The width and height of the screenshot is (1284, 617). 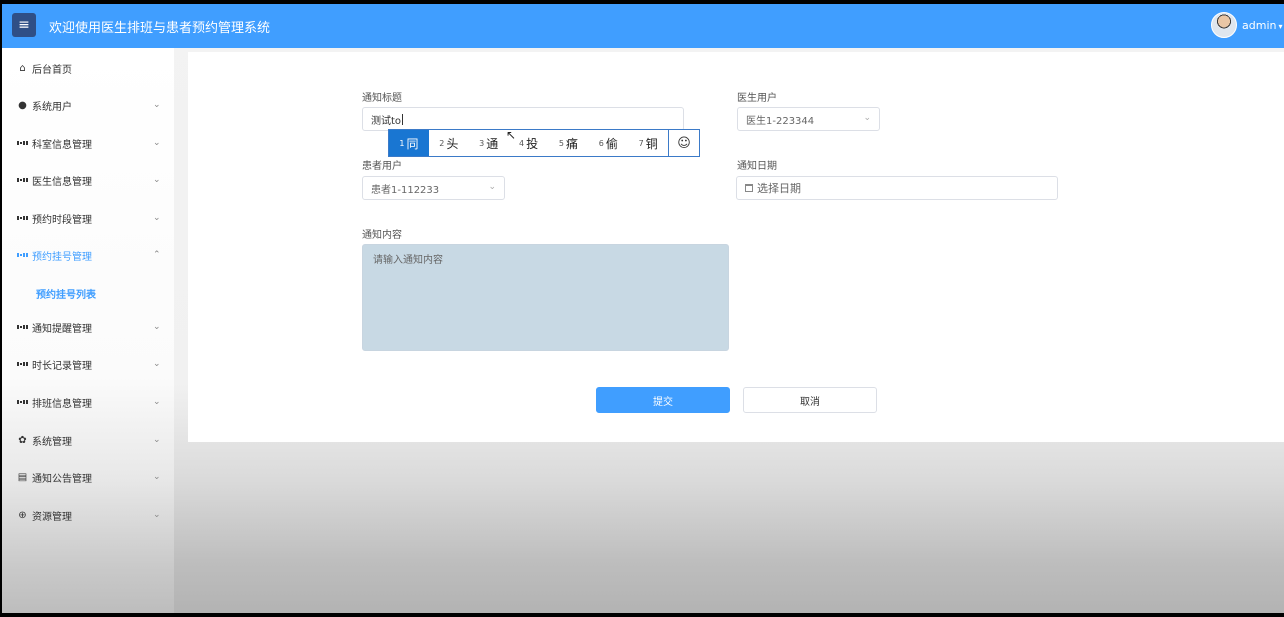 What do you see at coordinates (641, 143) in the screenshot?
I see `candidate-number: 7` at bounding box center [641, 143].